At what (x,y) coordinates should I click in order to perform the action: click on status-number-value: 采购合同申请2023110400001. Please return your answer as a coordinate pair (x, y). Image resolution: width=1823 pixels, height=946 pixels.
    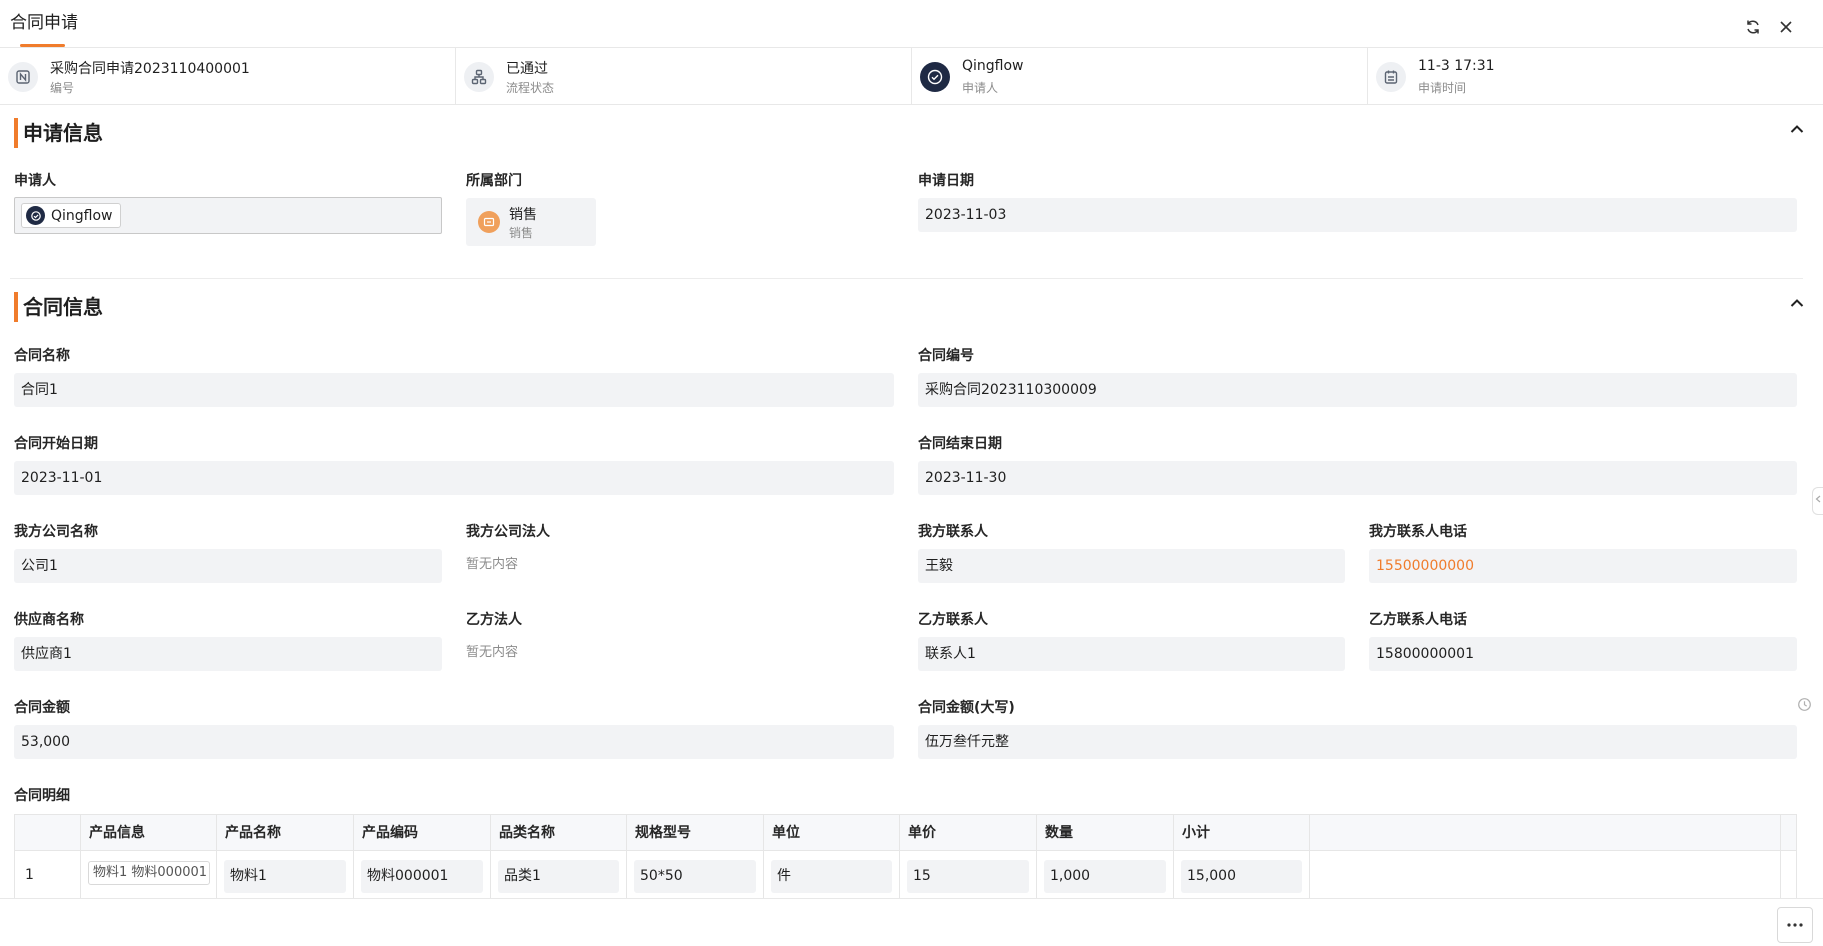
    Looking at the image, I should click on (150, 69).